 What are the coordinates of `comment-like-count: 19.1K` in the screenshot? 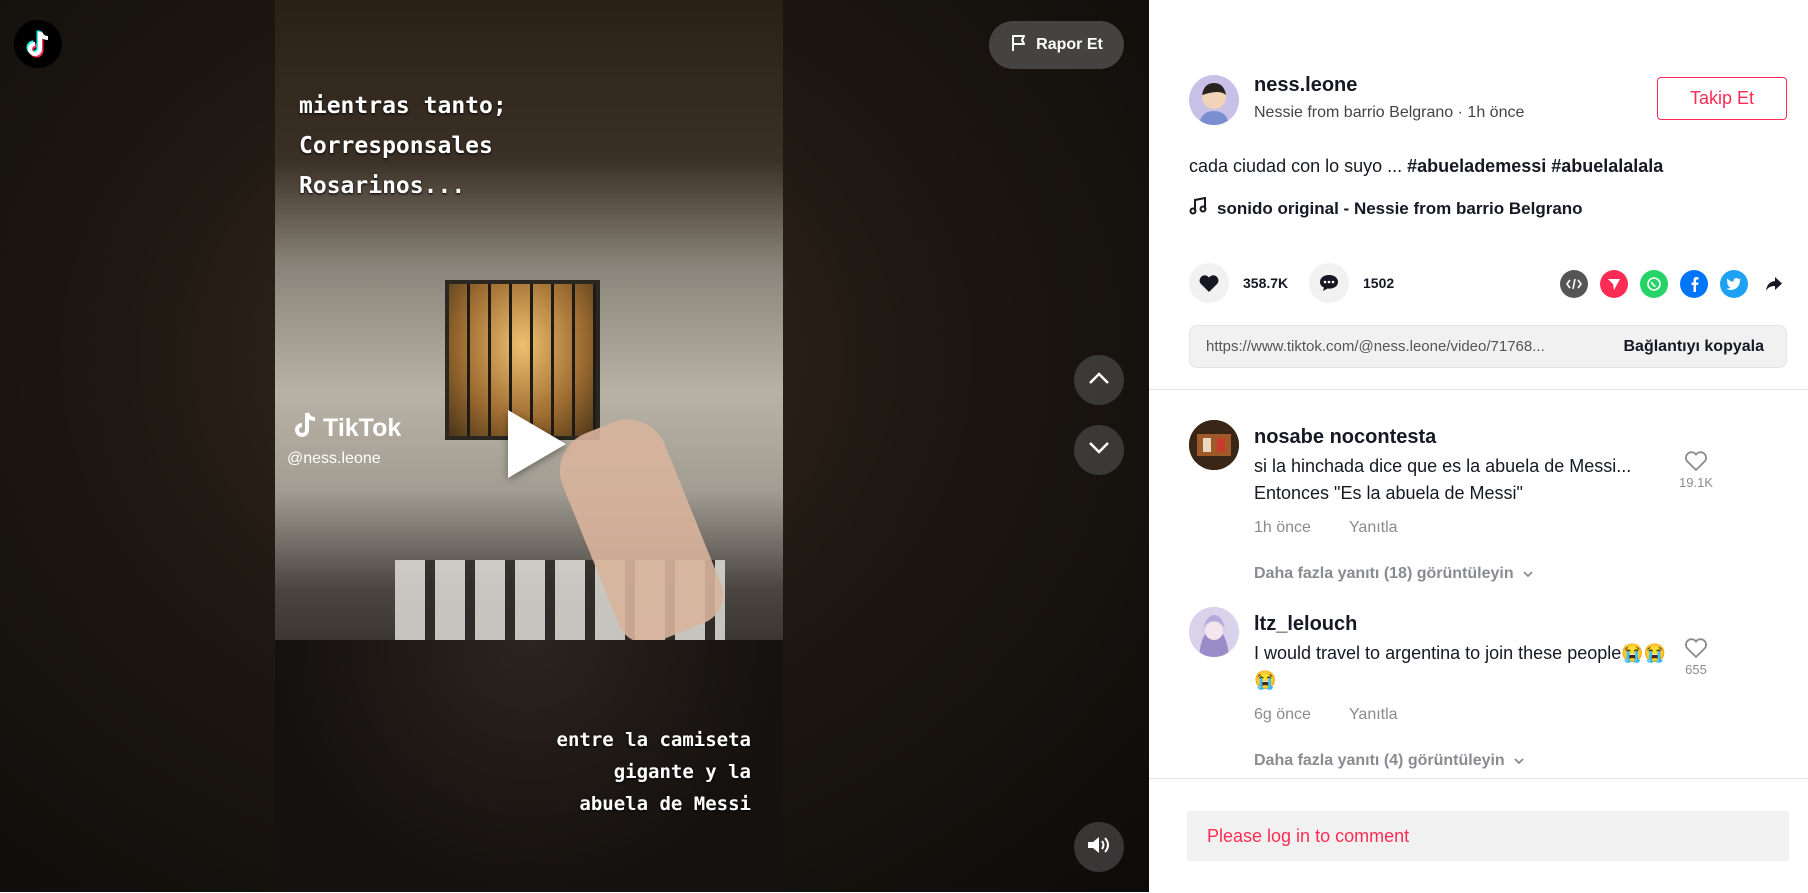 It's located at (1696, 482).